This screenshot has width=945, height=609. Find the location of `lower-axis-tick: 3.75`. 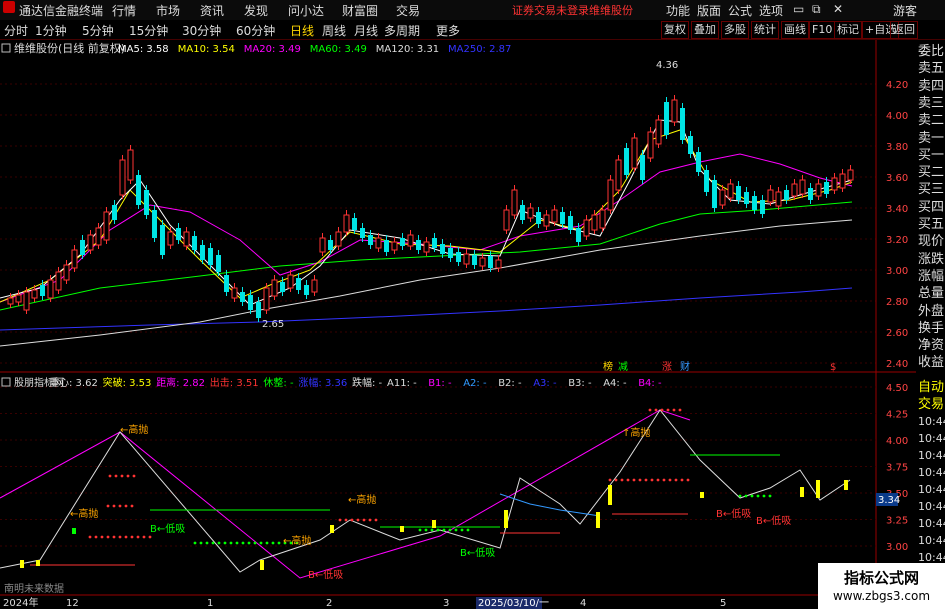

lower-axis-tick: 3.75 is located at coordinates (897, 468).